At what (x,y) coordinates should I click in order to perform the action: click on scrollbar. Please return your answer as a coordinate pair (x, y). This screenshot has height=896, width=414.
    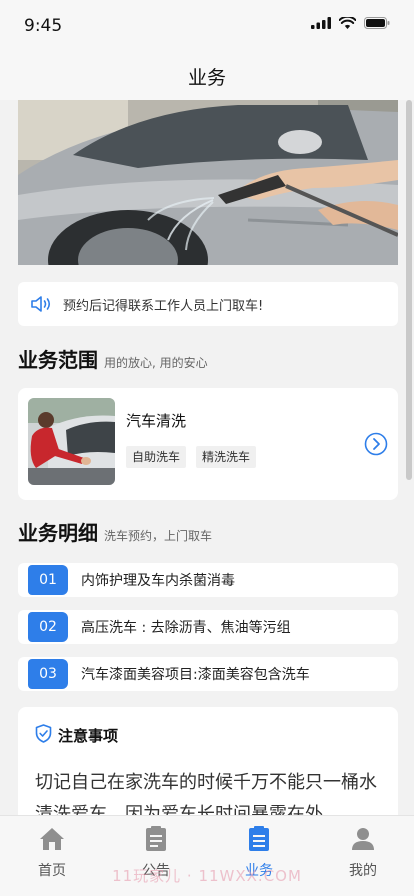
    Looking at the image, I should click on (409, 290).